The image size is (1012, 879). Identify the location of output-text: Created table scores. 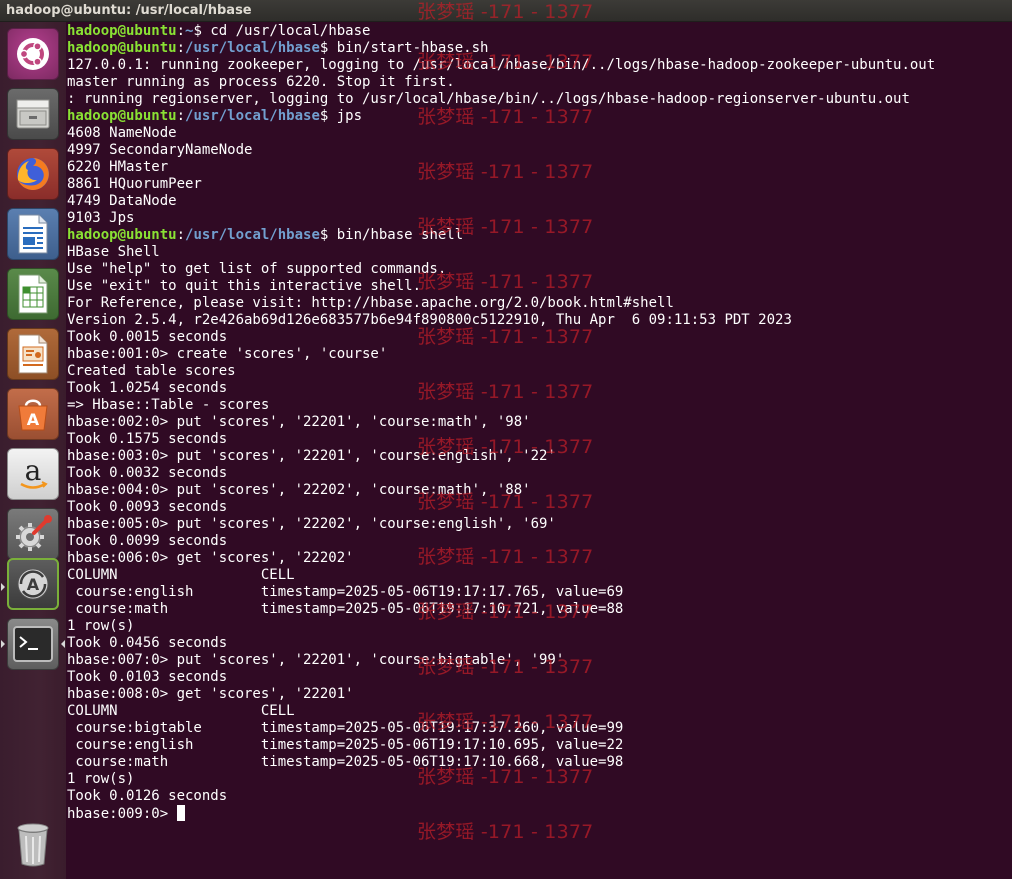
(151, 371).